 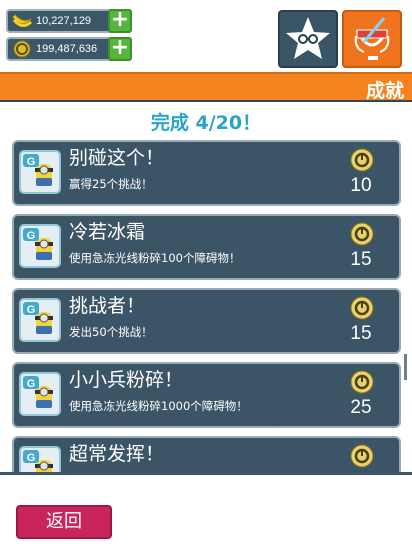 What do you see at coordinates (206, 36) in the screenshot?
I see `top-bar: 10,227,129 + 199,487,636 +` at bounding box center [206, 36].